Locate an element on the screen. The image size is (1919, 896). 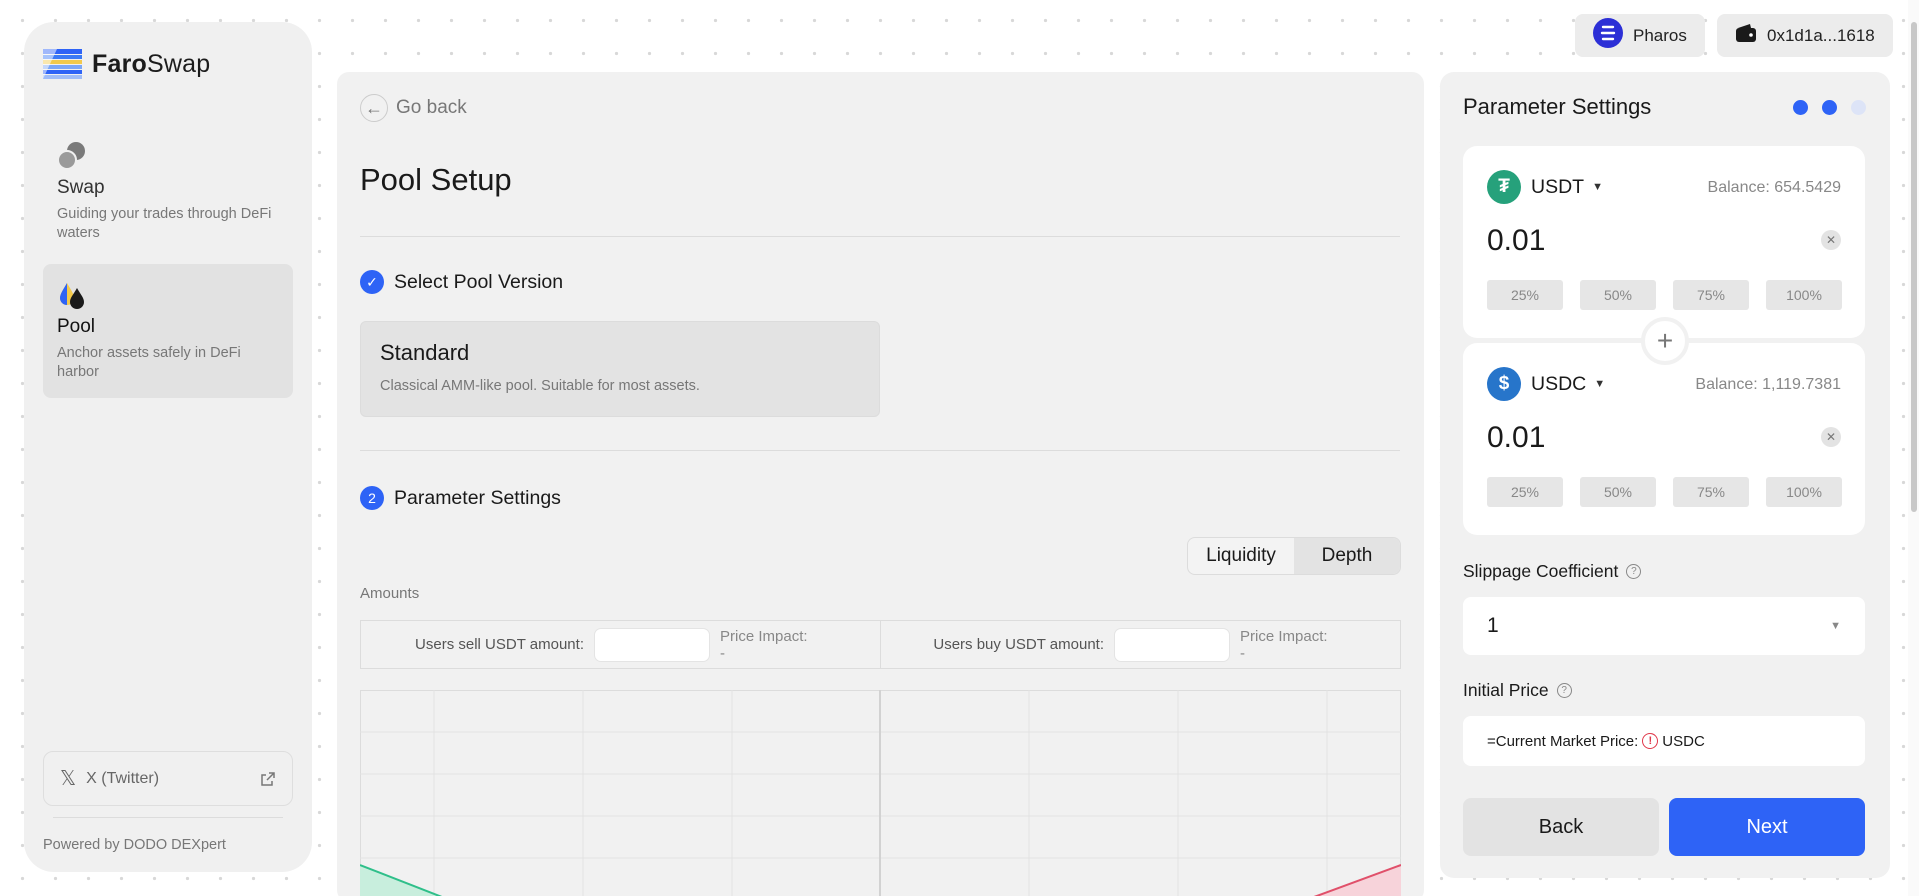
token-selector: ₮ USDT ▼ is located at coordinates (1545, 187).